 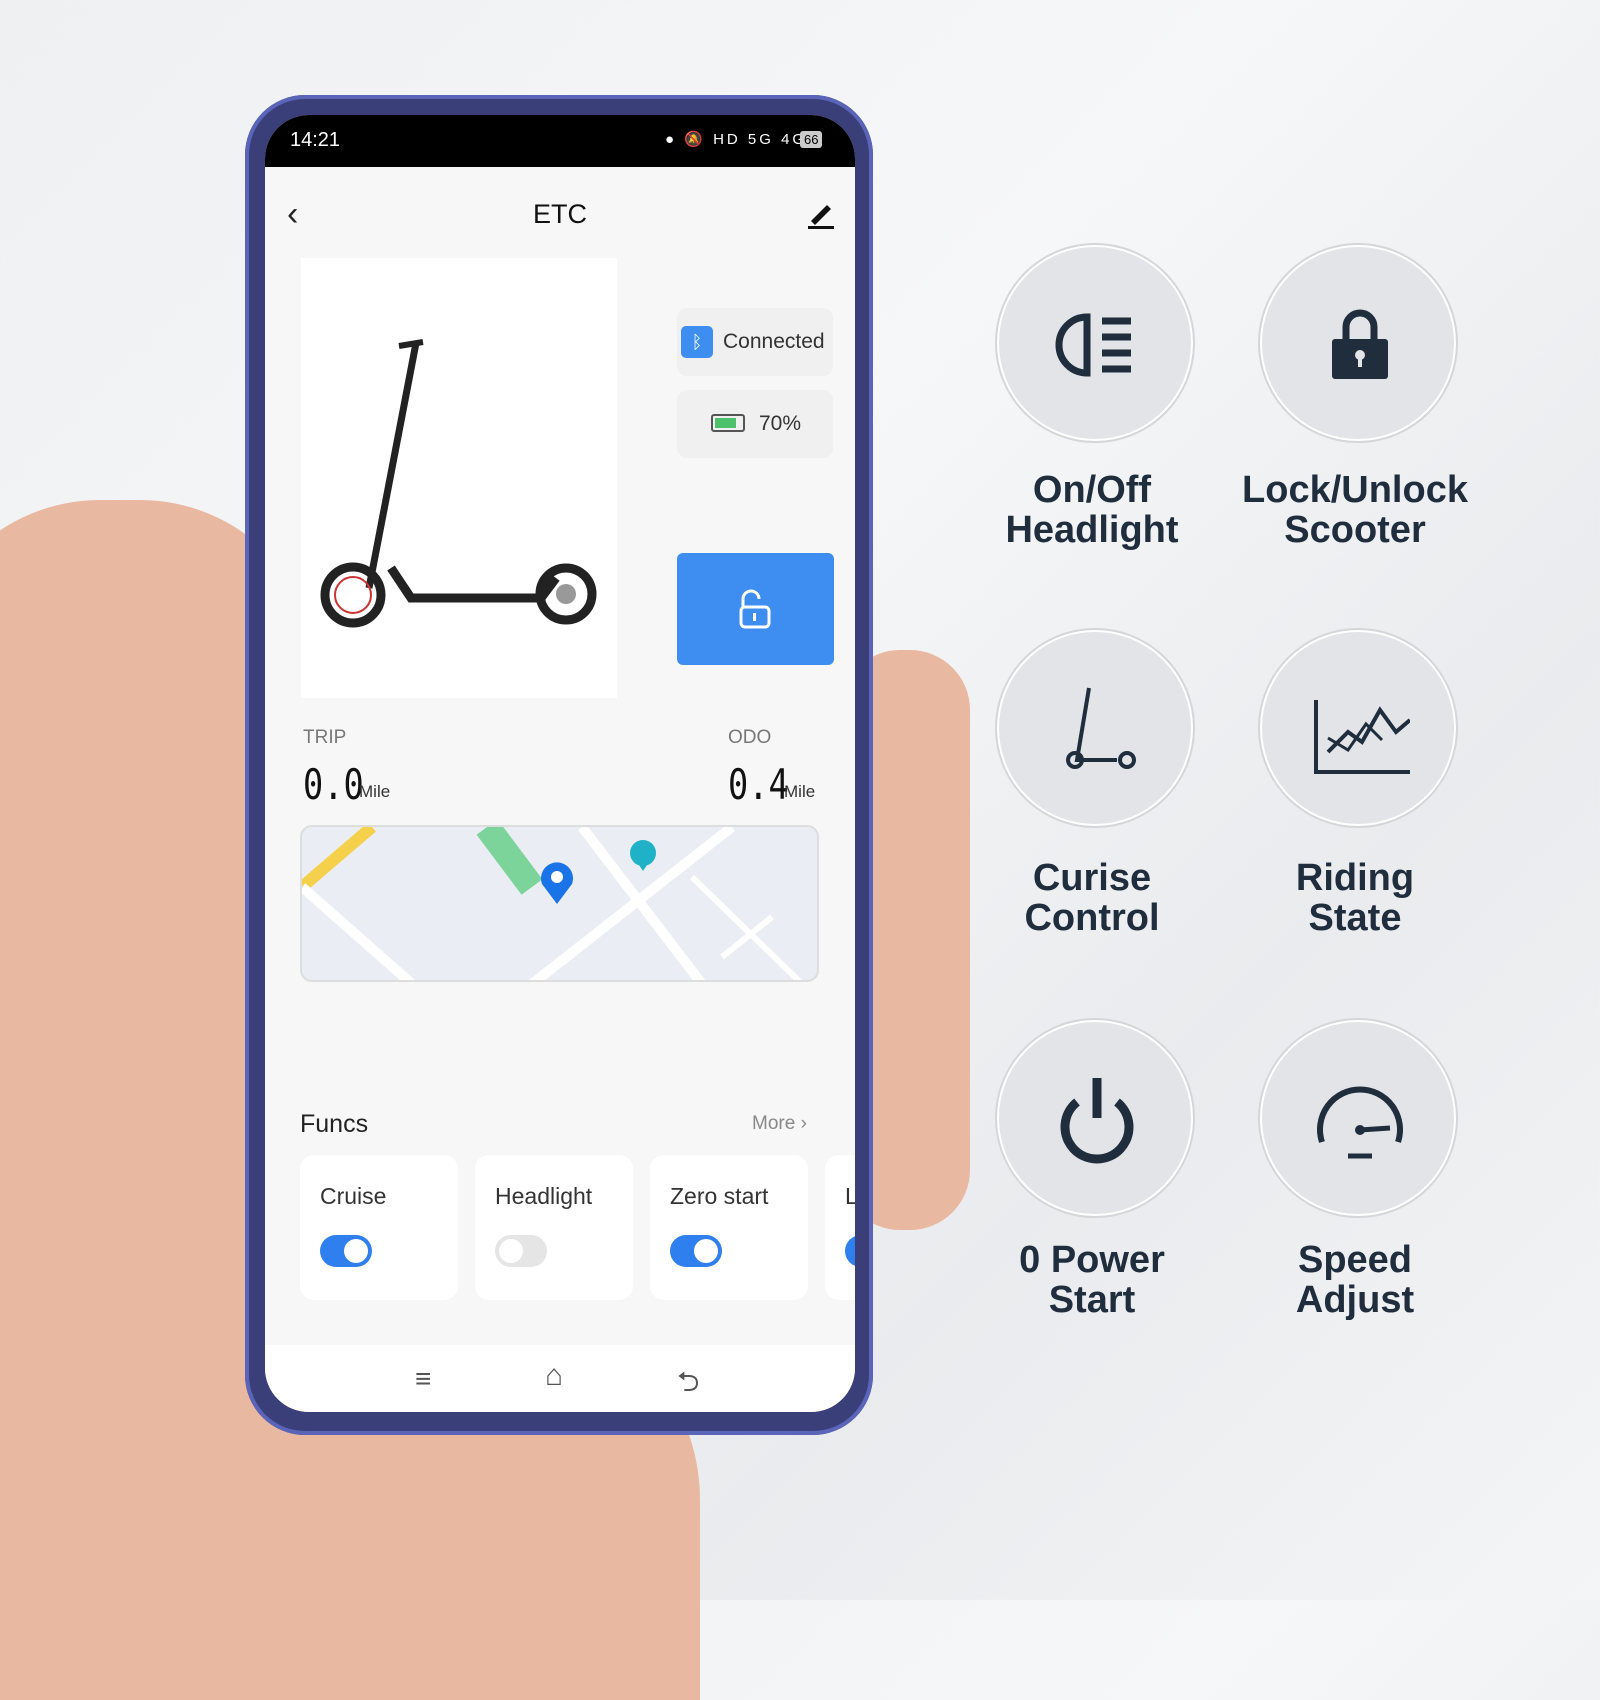 I want to click on cruise-feature, so click(x=1095, y=728).